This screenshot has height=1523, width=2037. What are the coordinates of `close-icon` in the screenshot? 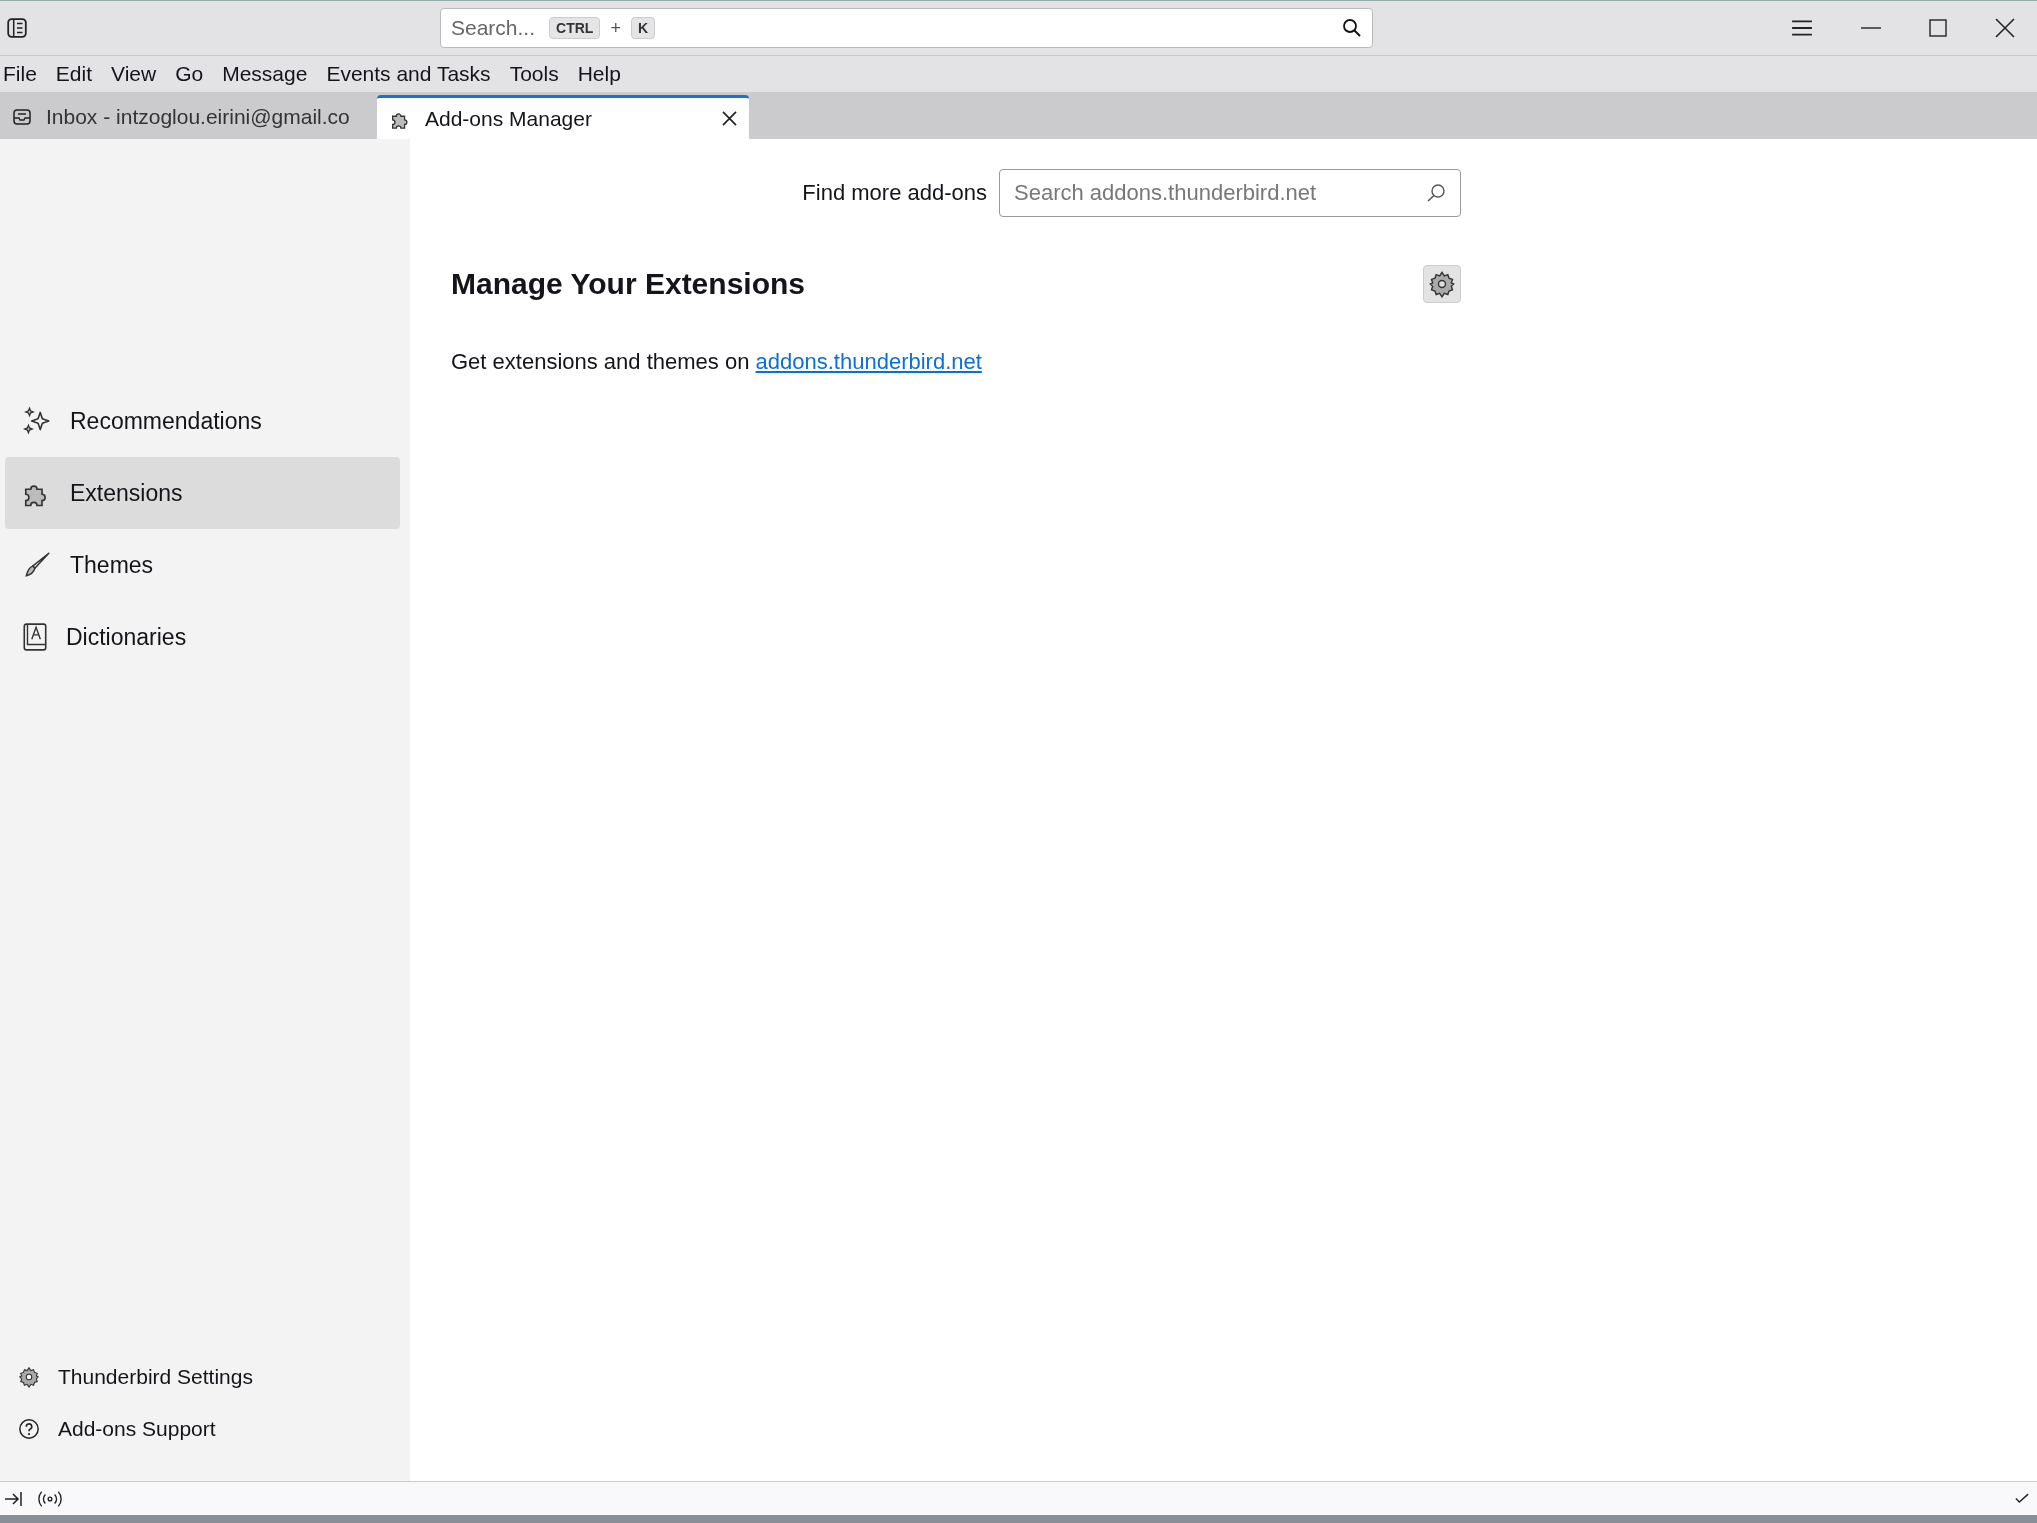 It's located at (2005, 28).